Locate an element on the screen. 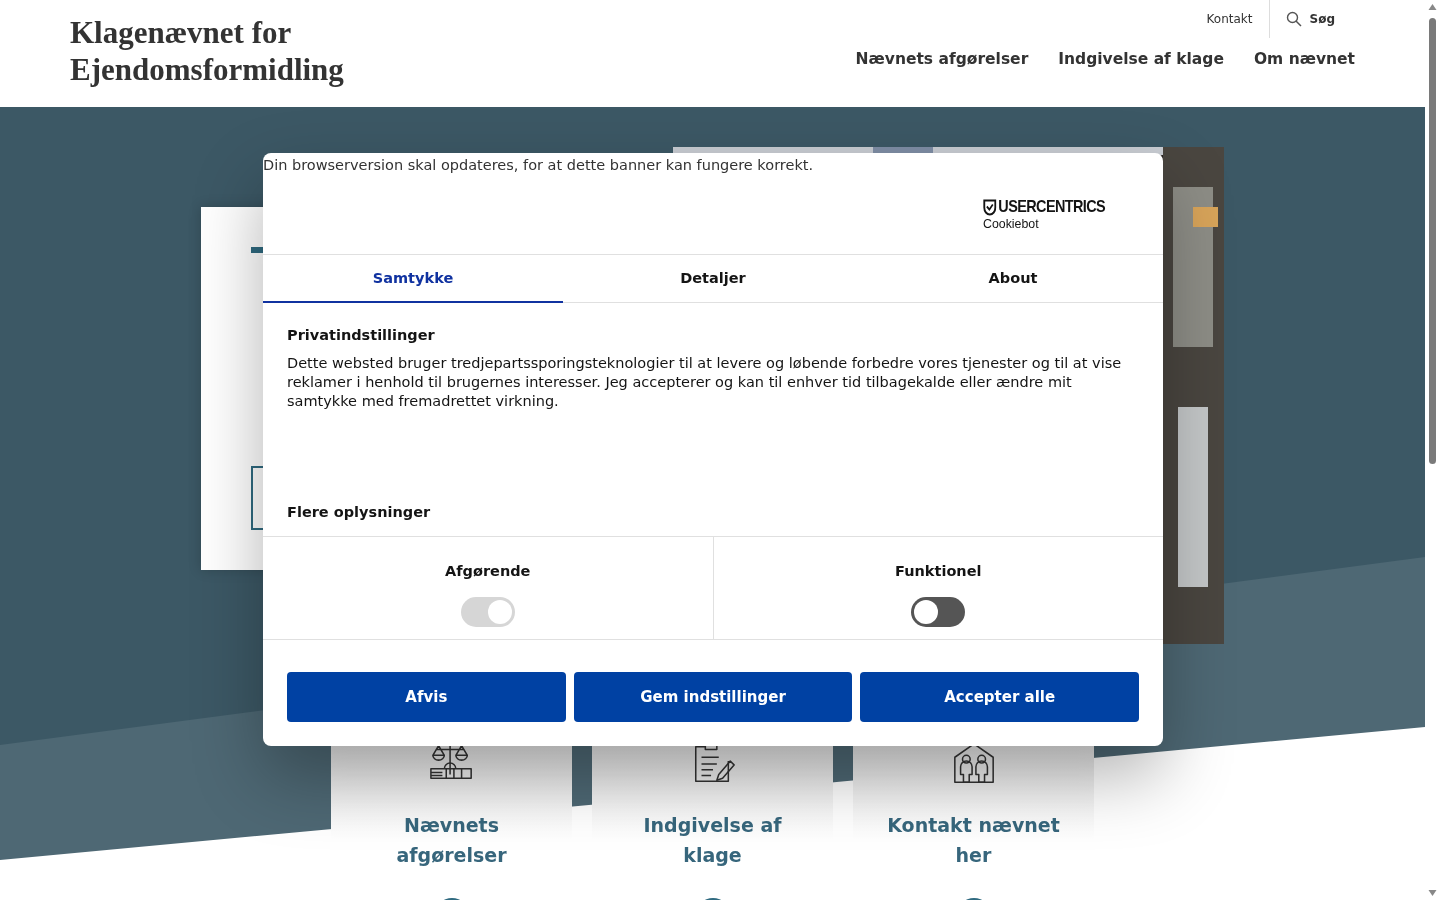 Image resolution: width=1440 pixels, height=900 pixels. nav-link: Nævnets afgørelser is located at coordinates (942, 59).